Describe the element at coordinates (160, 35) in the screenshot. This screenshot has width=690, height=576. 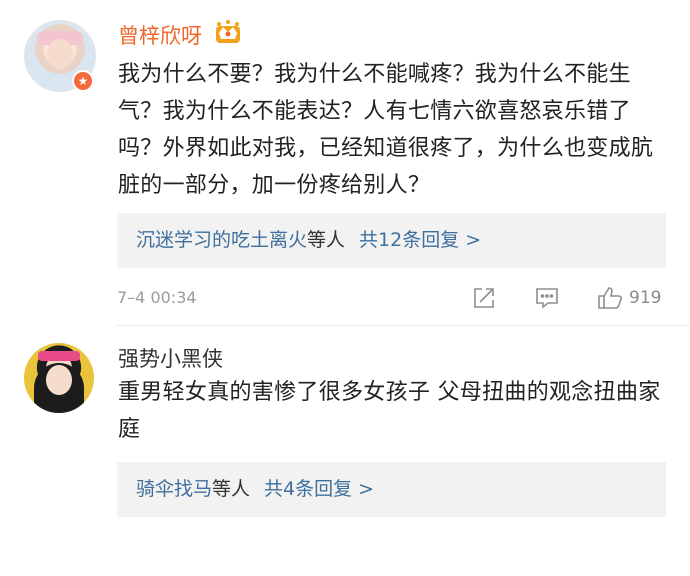
I see `username: 曾梓欣呀` at that location.